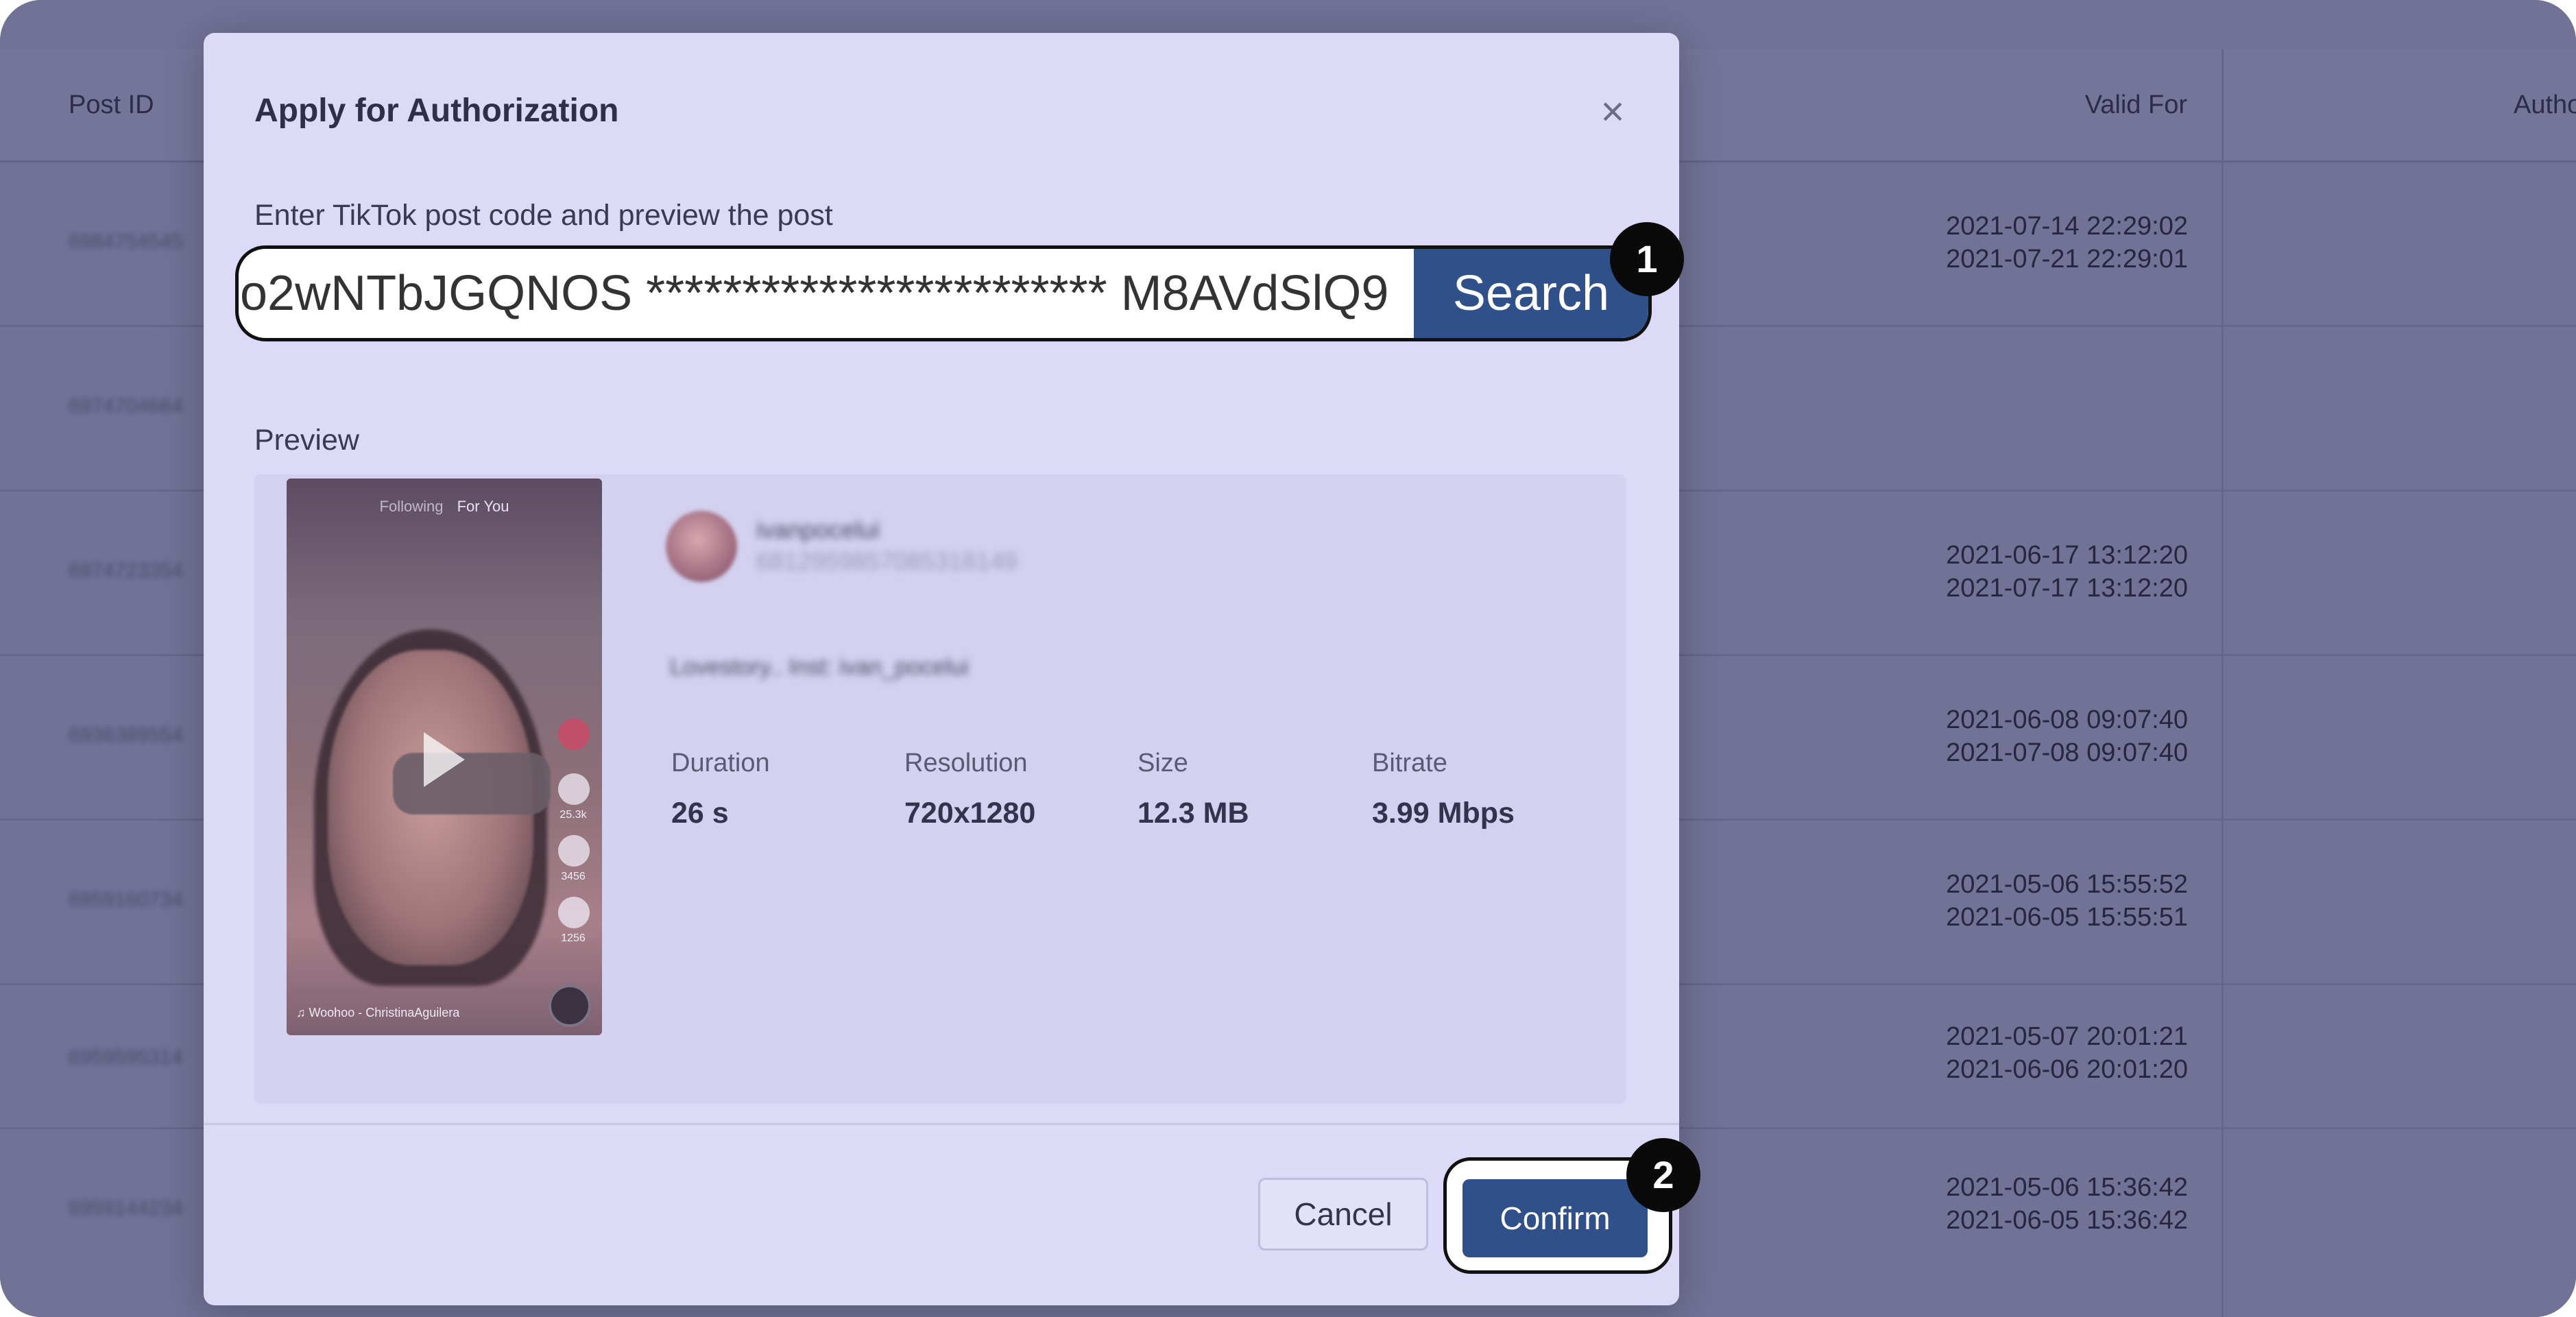 The height and width of the screenshot is (1317, 2576). I want to click on avatar, so click(702, 546).